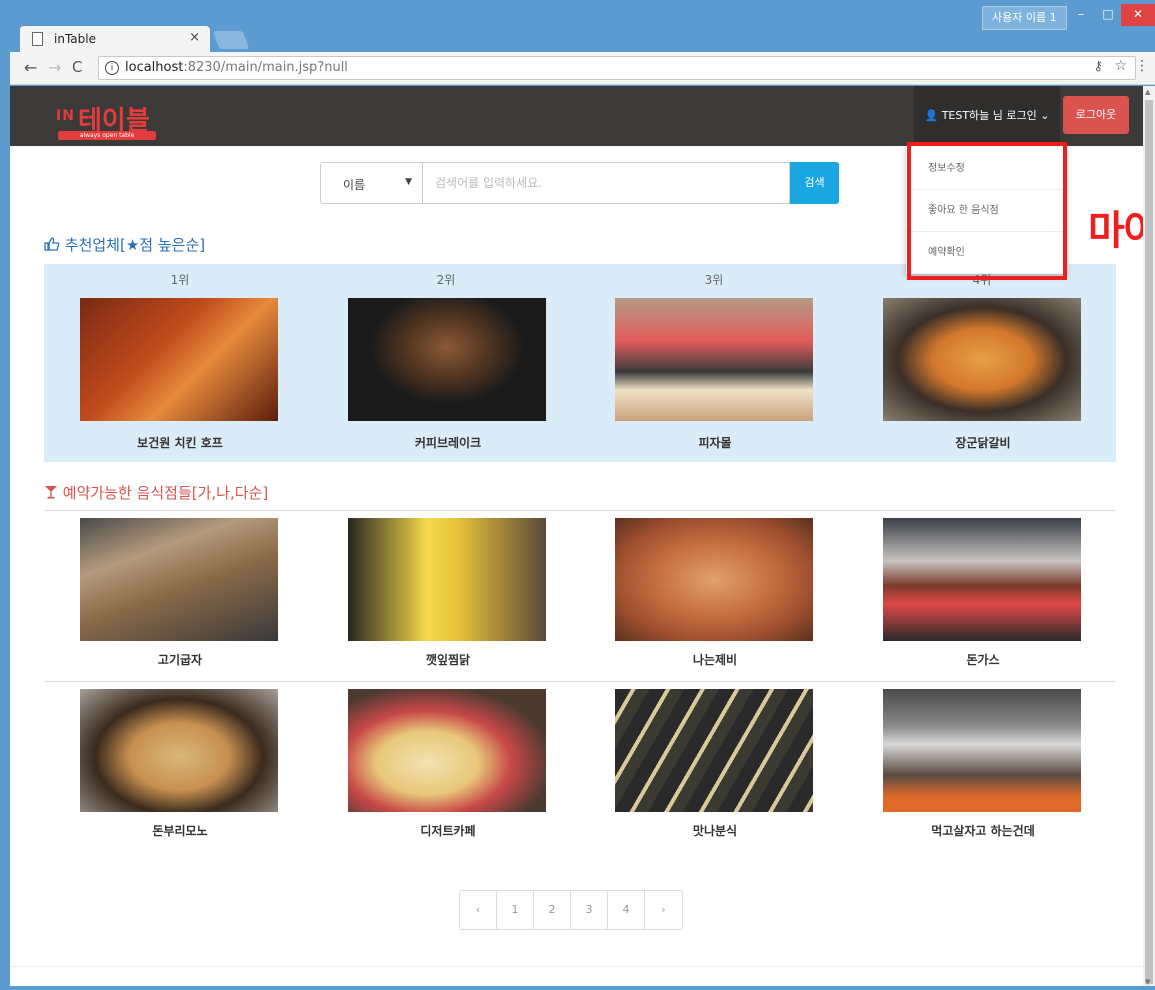 Image resolution: width=1155 pixels, height=990 pixels. I want to click on page-scrollbar: ▲ ▼, so click(1149, 538).